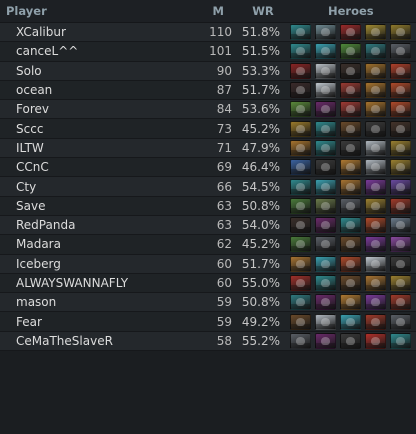  What do you see at coordinates (95, 148) in the screenshot?
I see `player-name-link: ILTW` at bounding box center [95, 148].